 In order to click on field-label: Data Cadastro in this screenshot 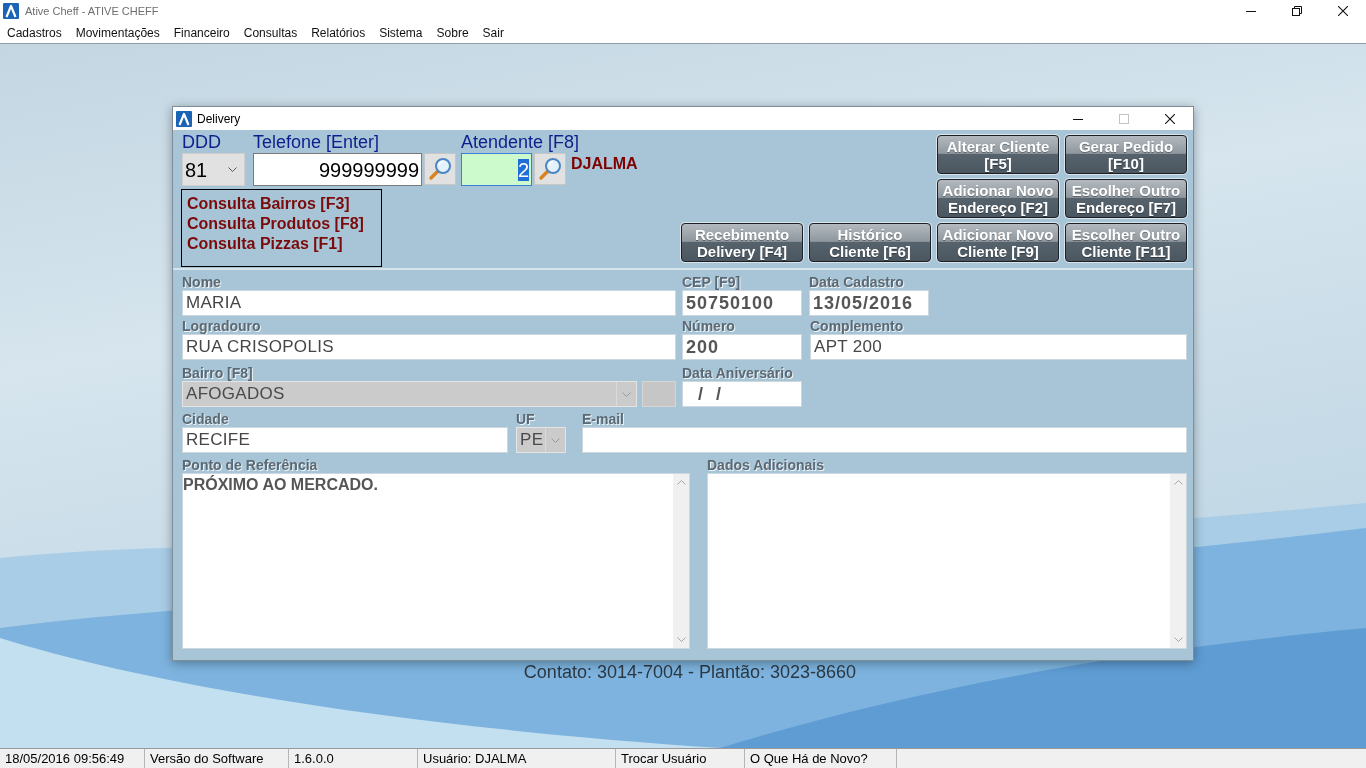, I will do `click(856, 282)`.